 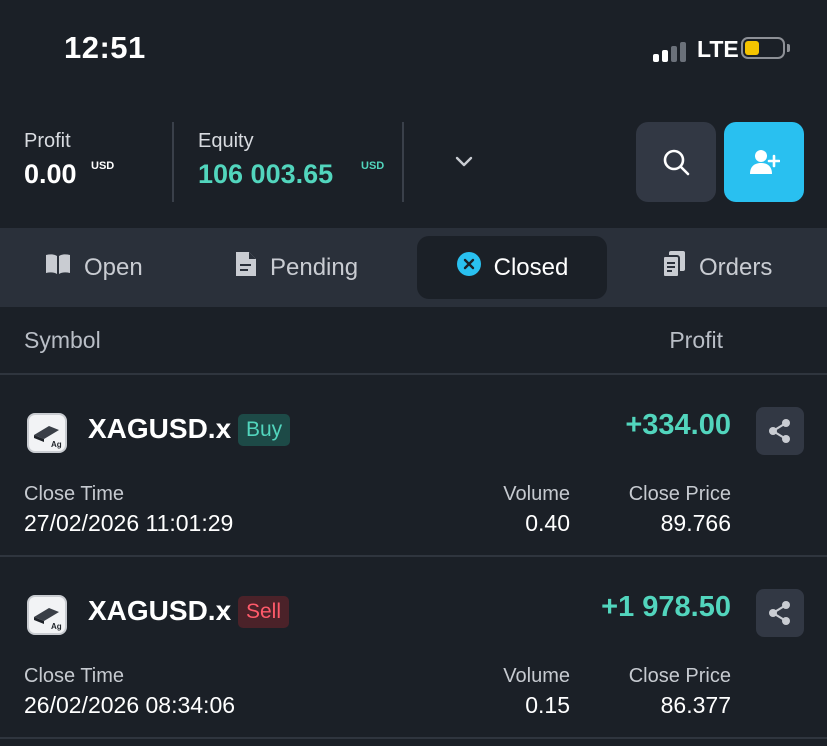 I want to click on close-price-value: 86.377, so click(x=695, y=705).